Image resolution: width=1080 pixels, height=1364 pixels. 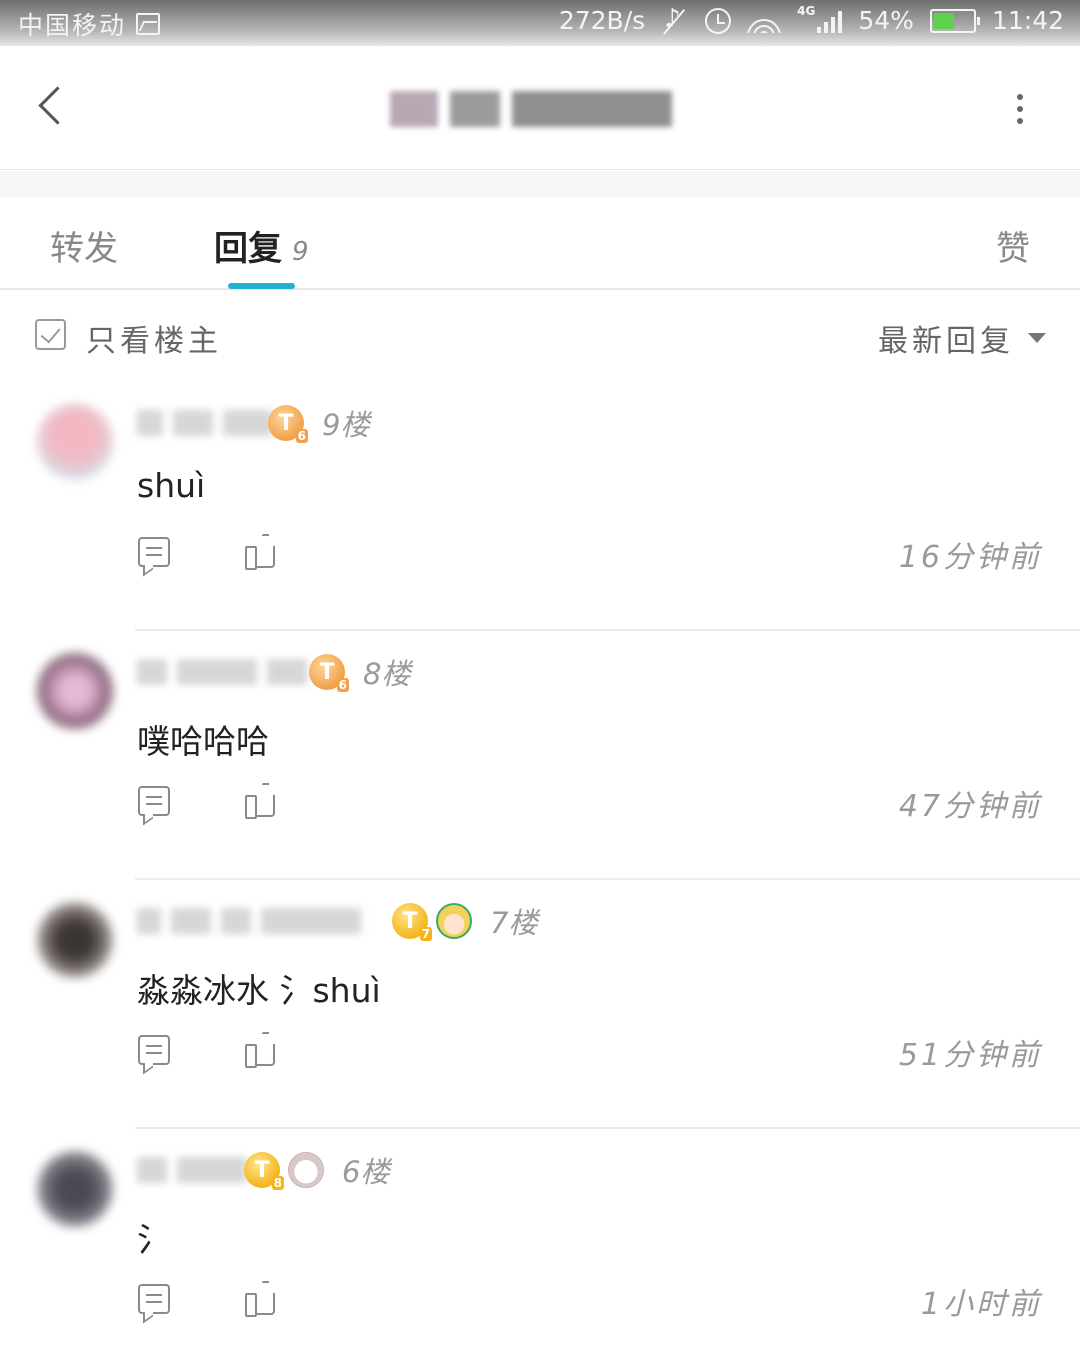 What do you see at coordinates (387, 674) in the screenshot?
I see `floor-number: 8楼` at bounding box center [387, 674].